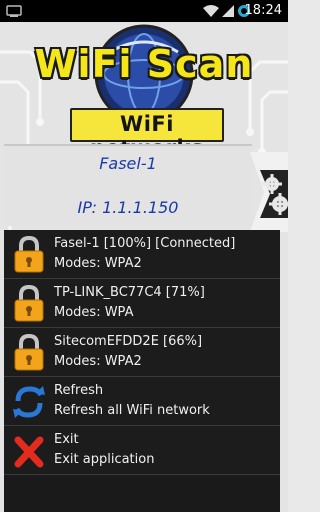 This screenshot has width=320, height=512. Describe the element at coordinates (128, 207) in the screenshot. I see `connection-ip: IP: 1.1.1.150` at that location.